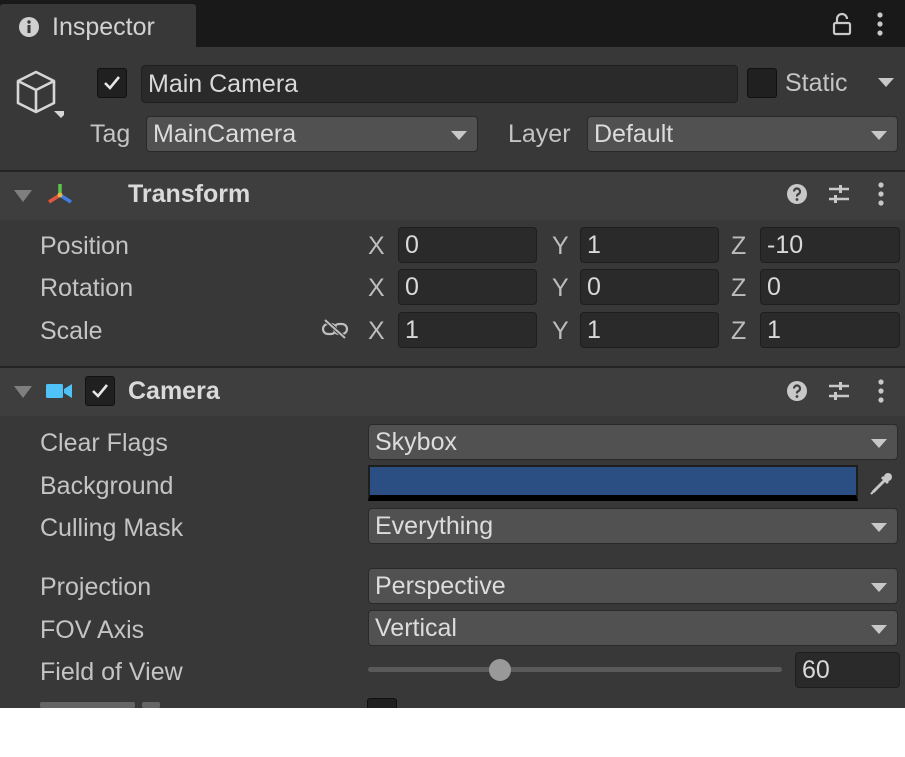 Image resolution: width=905 pixels, height=757 pixels. I want to click on fov-axis-value: Vertical, so click(416, 628).